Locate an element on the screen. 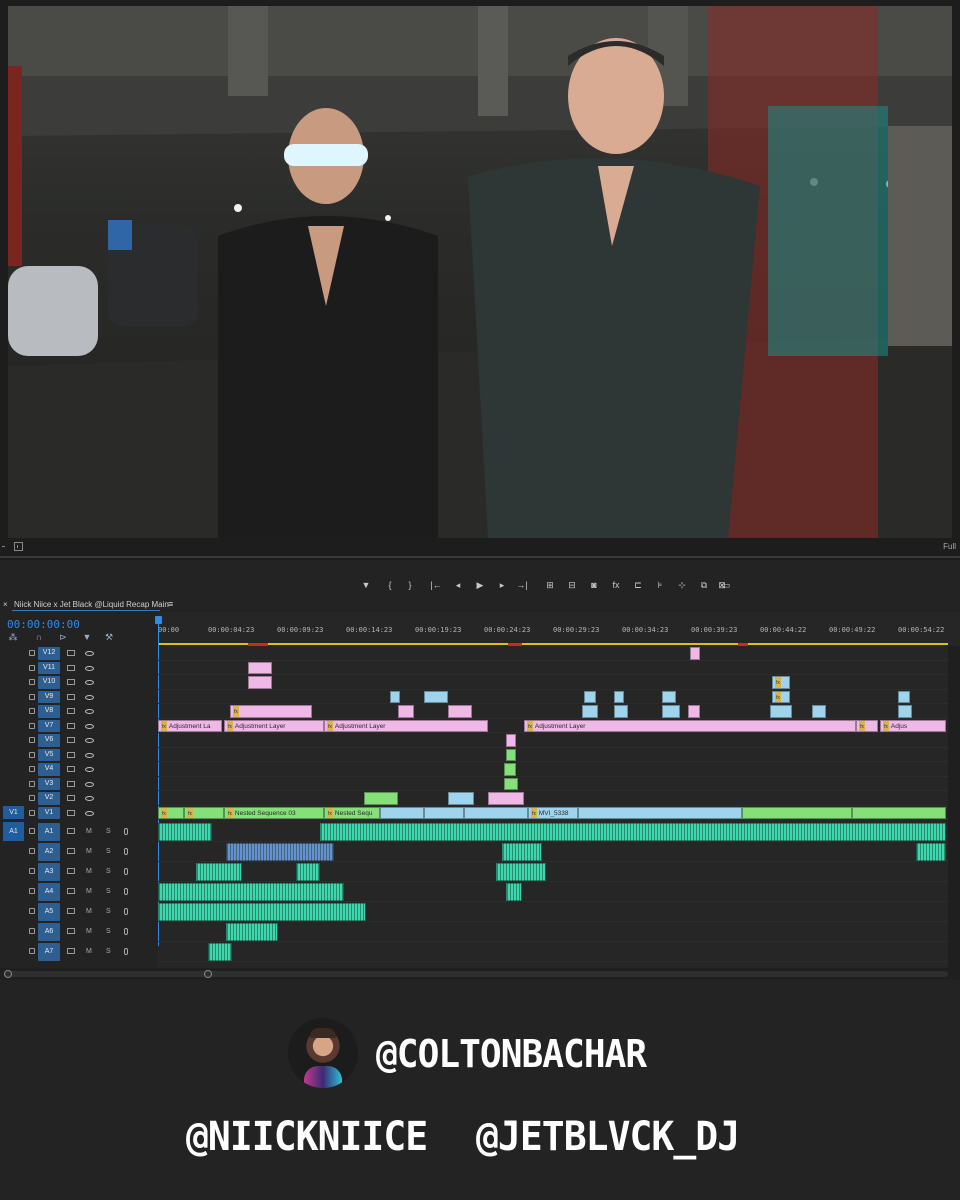  comparison-icon: ⊏ is located at coordinates (638, 585).